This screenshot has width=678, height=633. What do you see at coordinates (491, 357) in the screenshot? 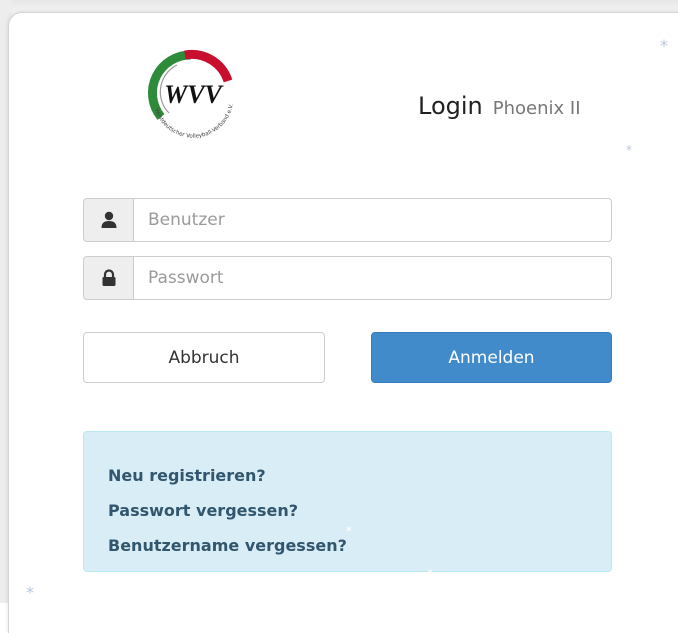
I see `login-button: Anmelden` at bounding box center [491, 357].